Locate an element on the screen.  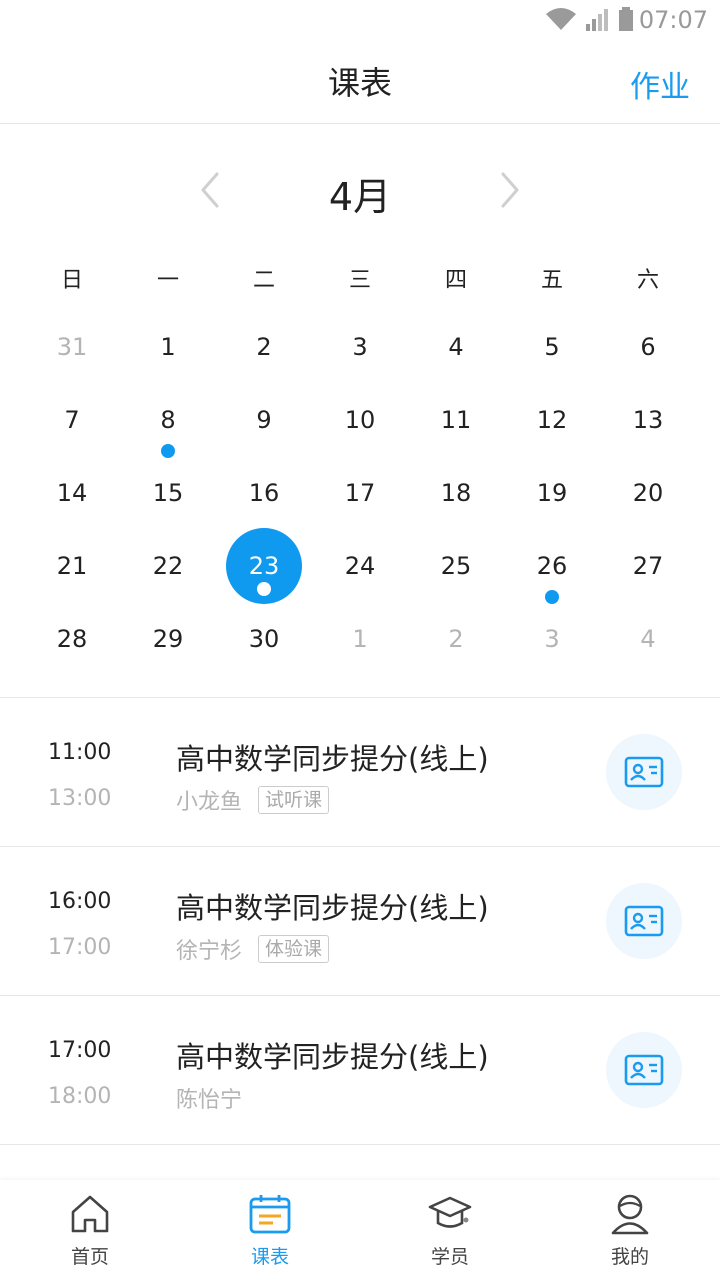
calendar-day-selected: 23 is located at coordinates (264, 566).